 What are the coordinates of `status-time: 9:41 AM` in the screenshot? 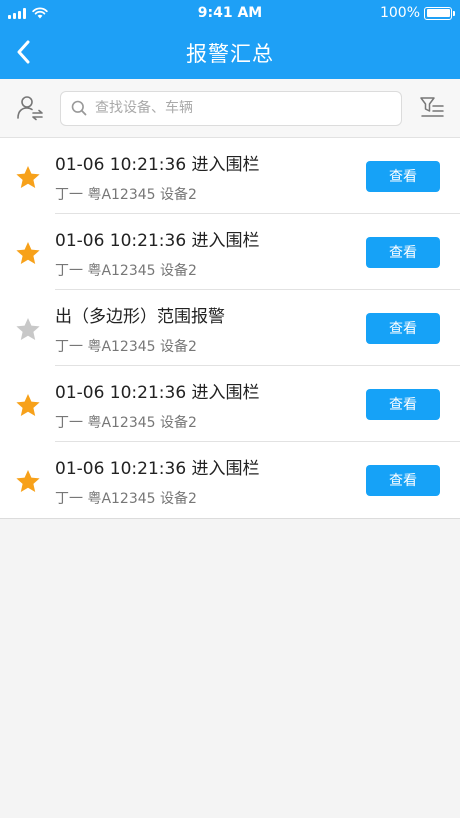 It's located at (230, 13).